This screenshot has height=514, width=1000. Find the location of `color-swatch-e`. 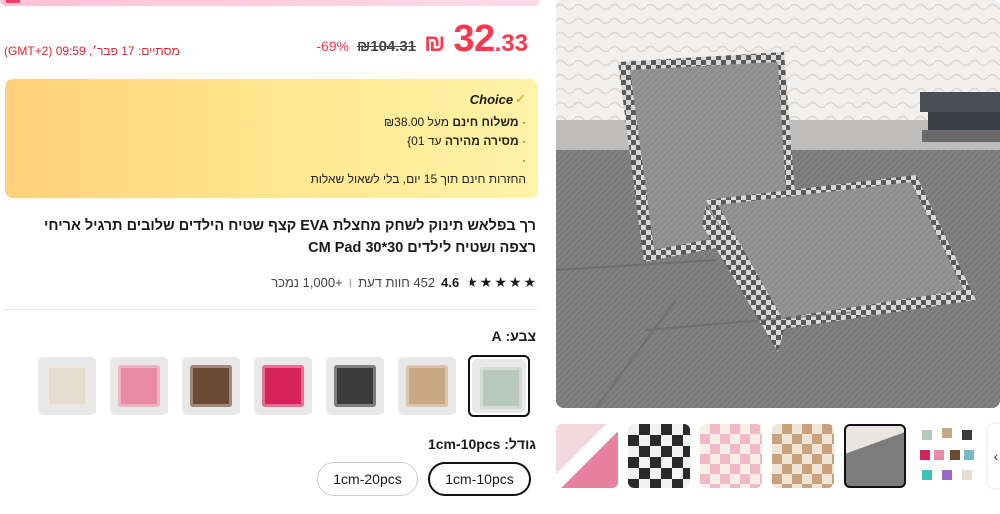

color-swatch-e is located at coordinates (211, 386).